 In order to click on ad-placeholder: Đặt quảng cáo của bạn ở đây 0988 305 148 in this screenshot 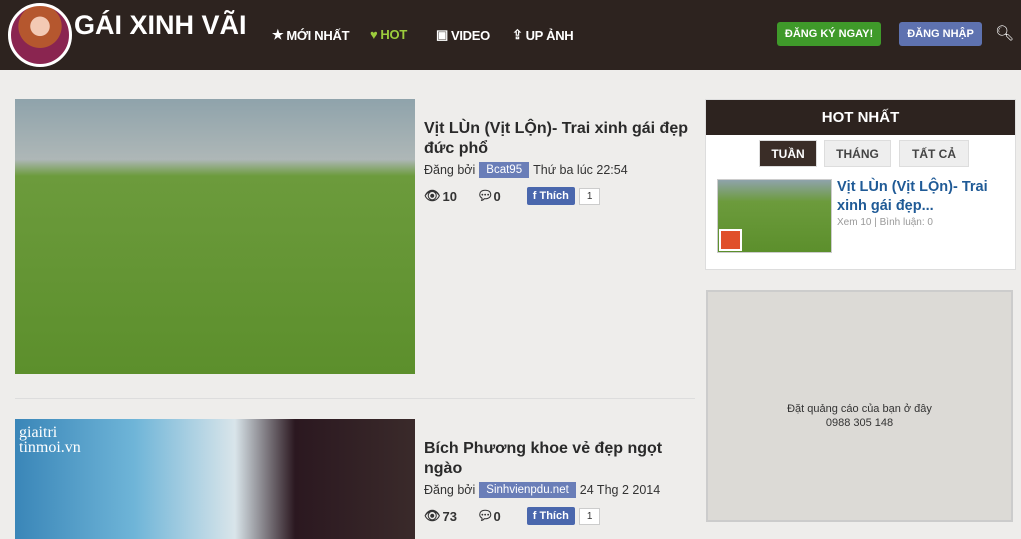, I will do `click(859, 406)`.